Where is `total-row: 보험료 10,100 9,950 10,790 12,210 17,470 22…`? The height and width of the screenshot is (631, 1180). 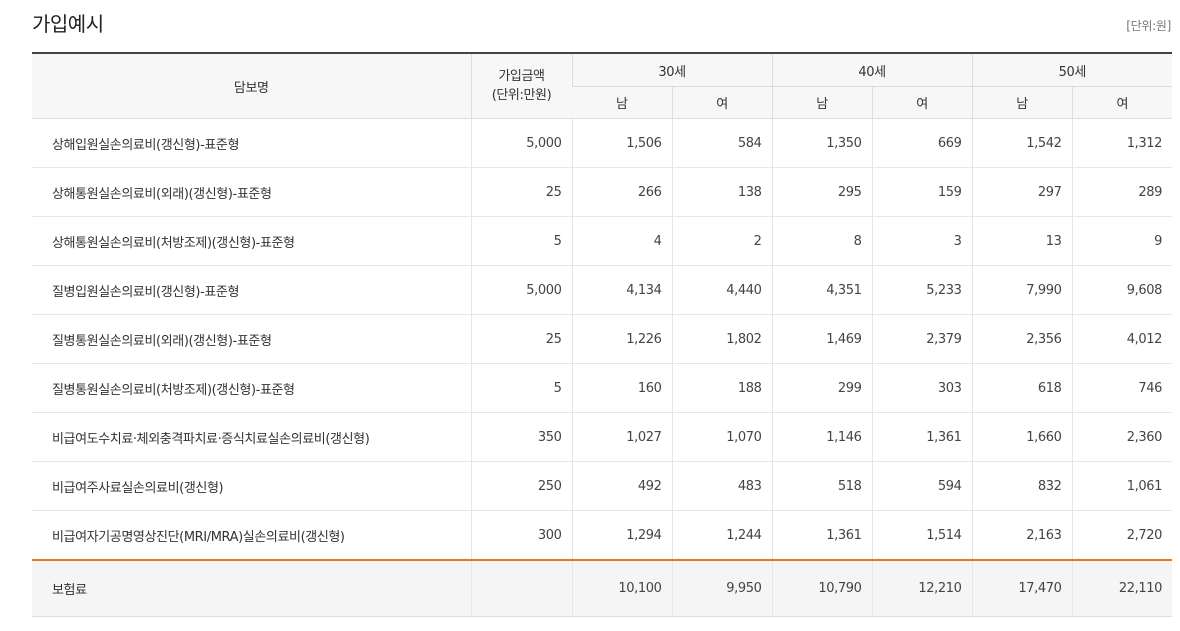
total-row: 보험료 10,100 9,950 10,790 12,210 17,470 22… is located at coordinates (602, 588).